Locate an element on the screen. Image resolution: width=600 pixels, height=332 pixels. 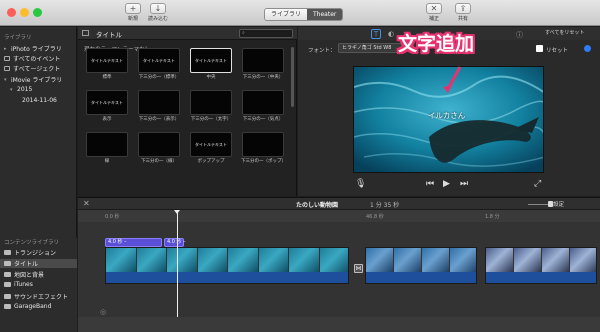
skip-forward-icon: ⏭ is located at coordinates (464, 184).